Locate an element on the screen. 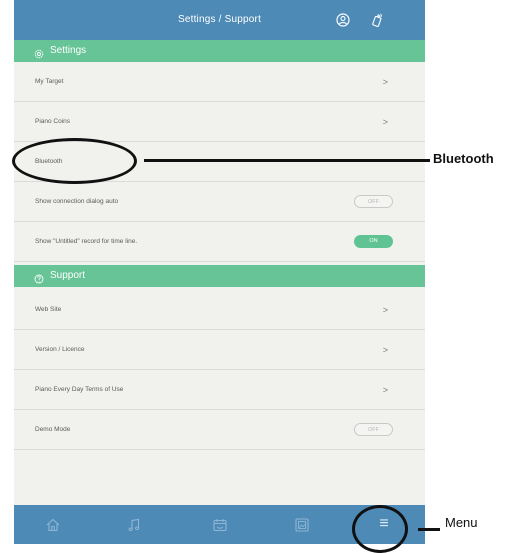 The image size is (514, 553). row-label: Piano Every Day Terms of Use is located at coordinates (79, 389).